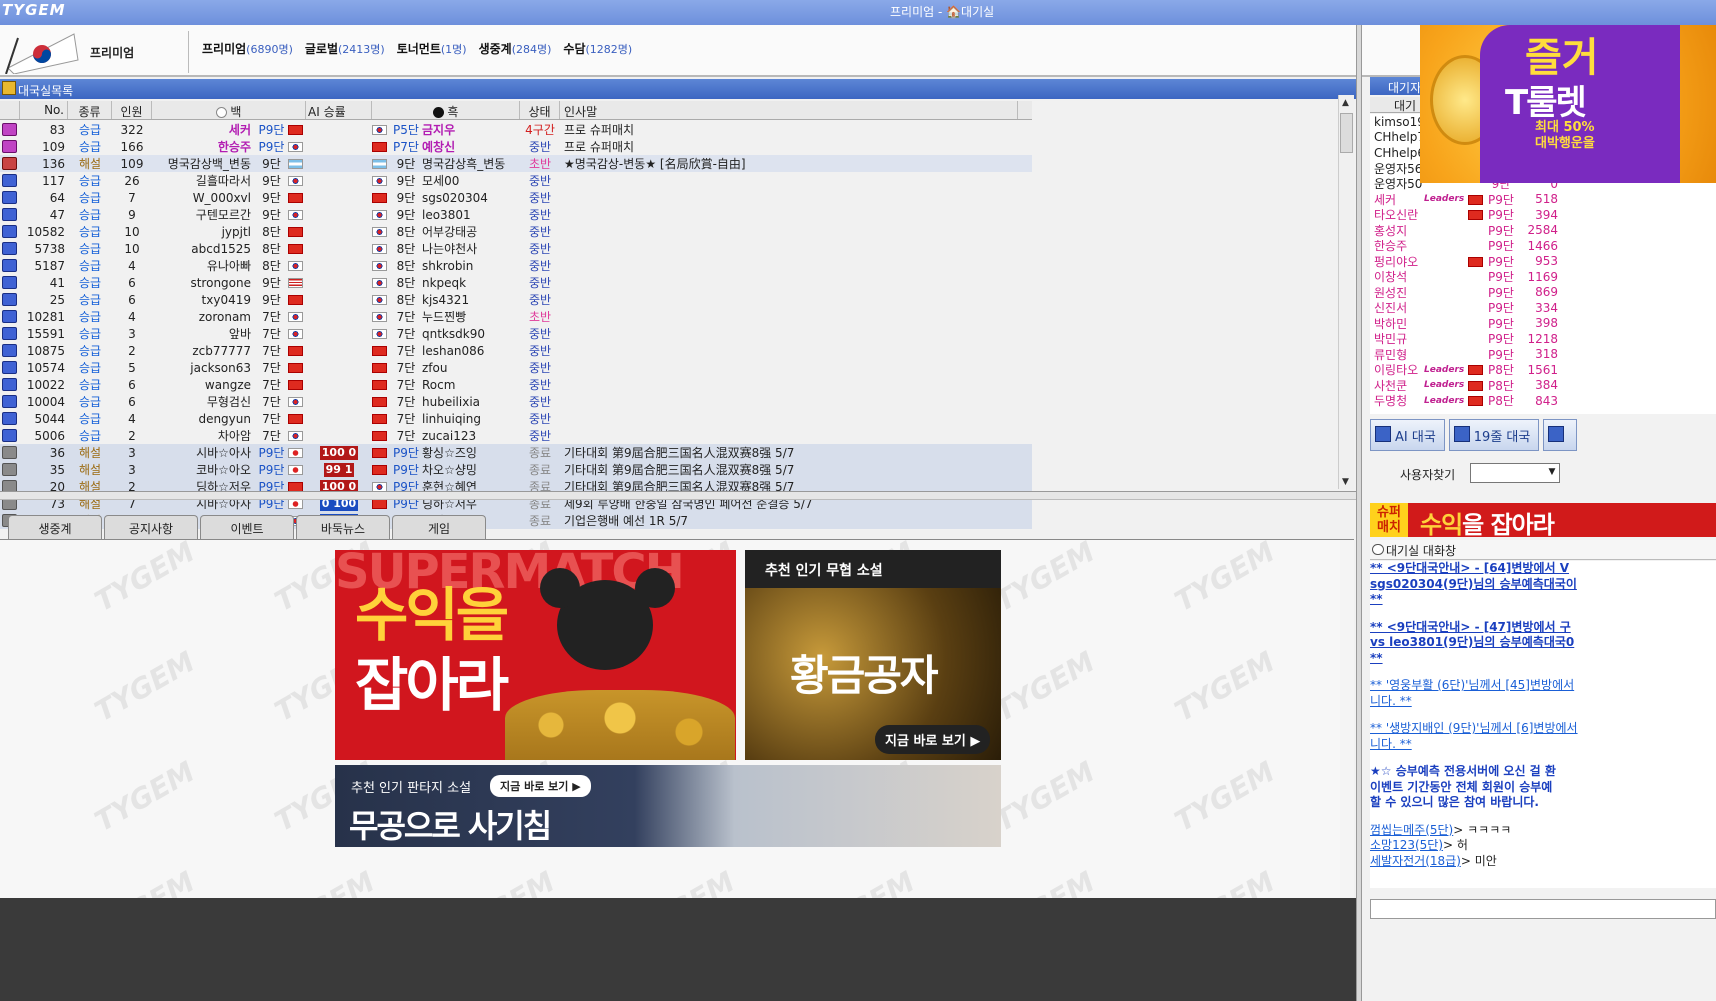 This screenshot has height=1001, width=1716. I want to click on table-row: 10022 승급 6 wangze 7단 7단 Rocm 중반, so click(516, 384).